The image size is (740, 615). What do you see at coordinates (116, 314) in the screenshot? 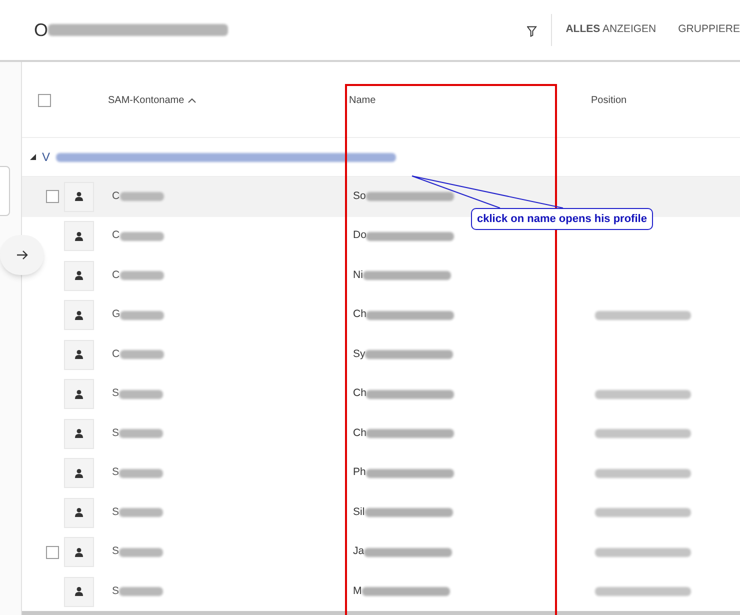
I see `table-cell-text: G` at bounding box center [116, 314].